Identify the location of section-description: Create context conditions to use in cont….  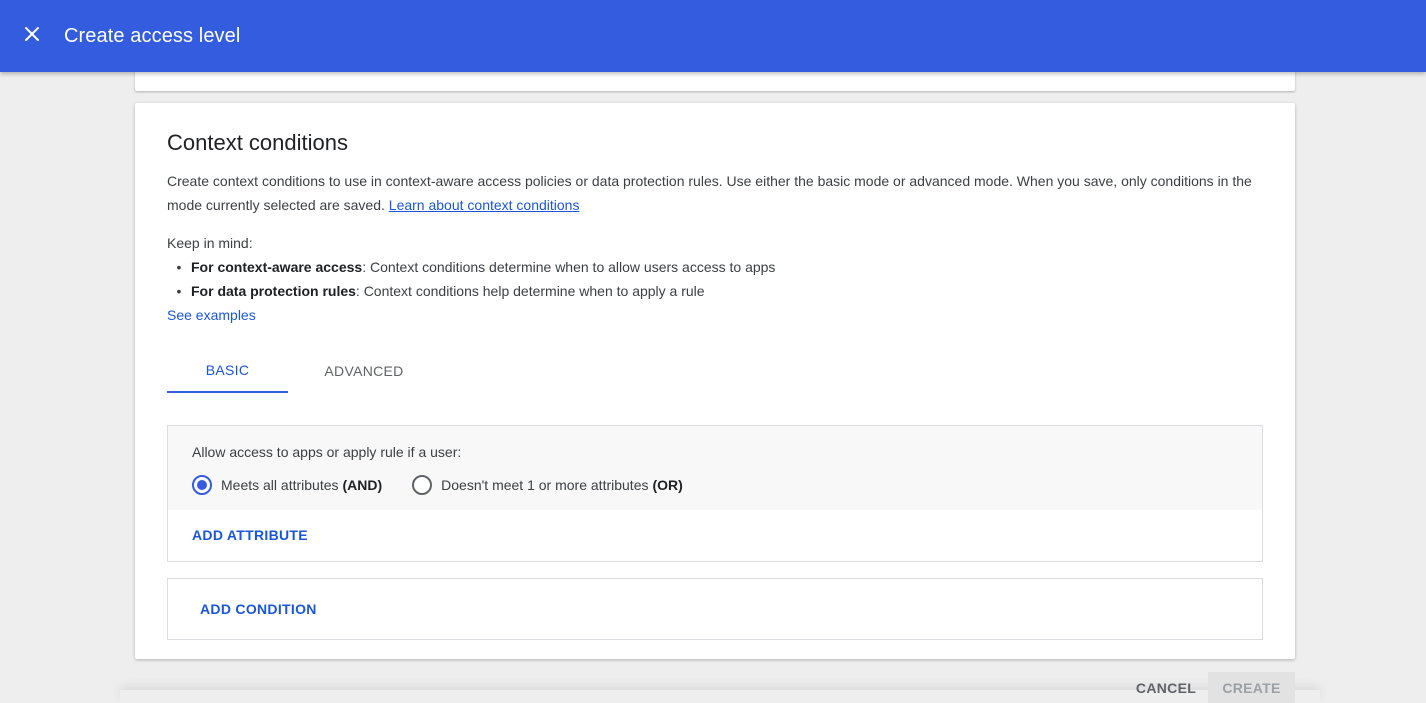
(717, 193).